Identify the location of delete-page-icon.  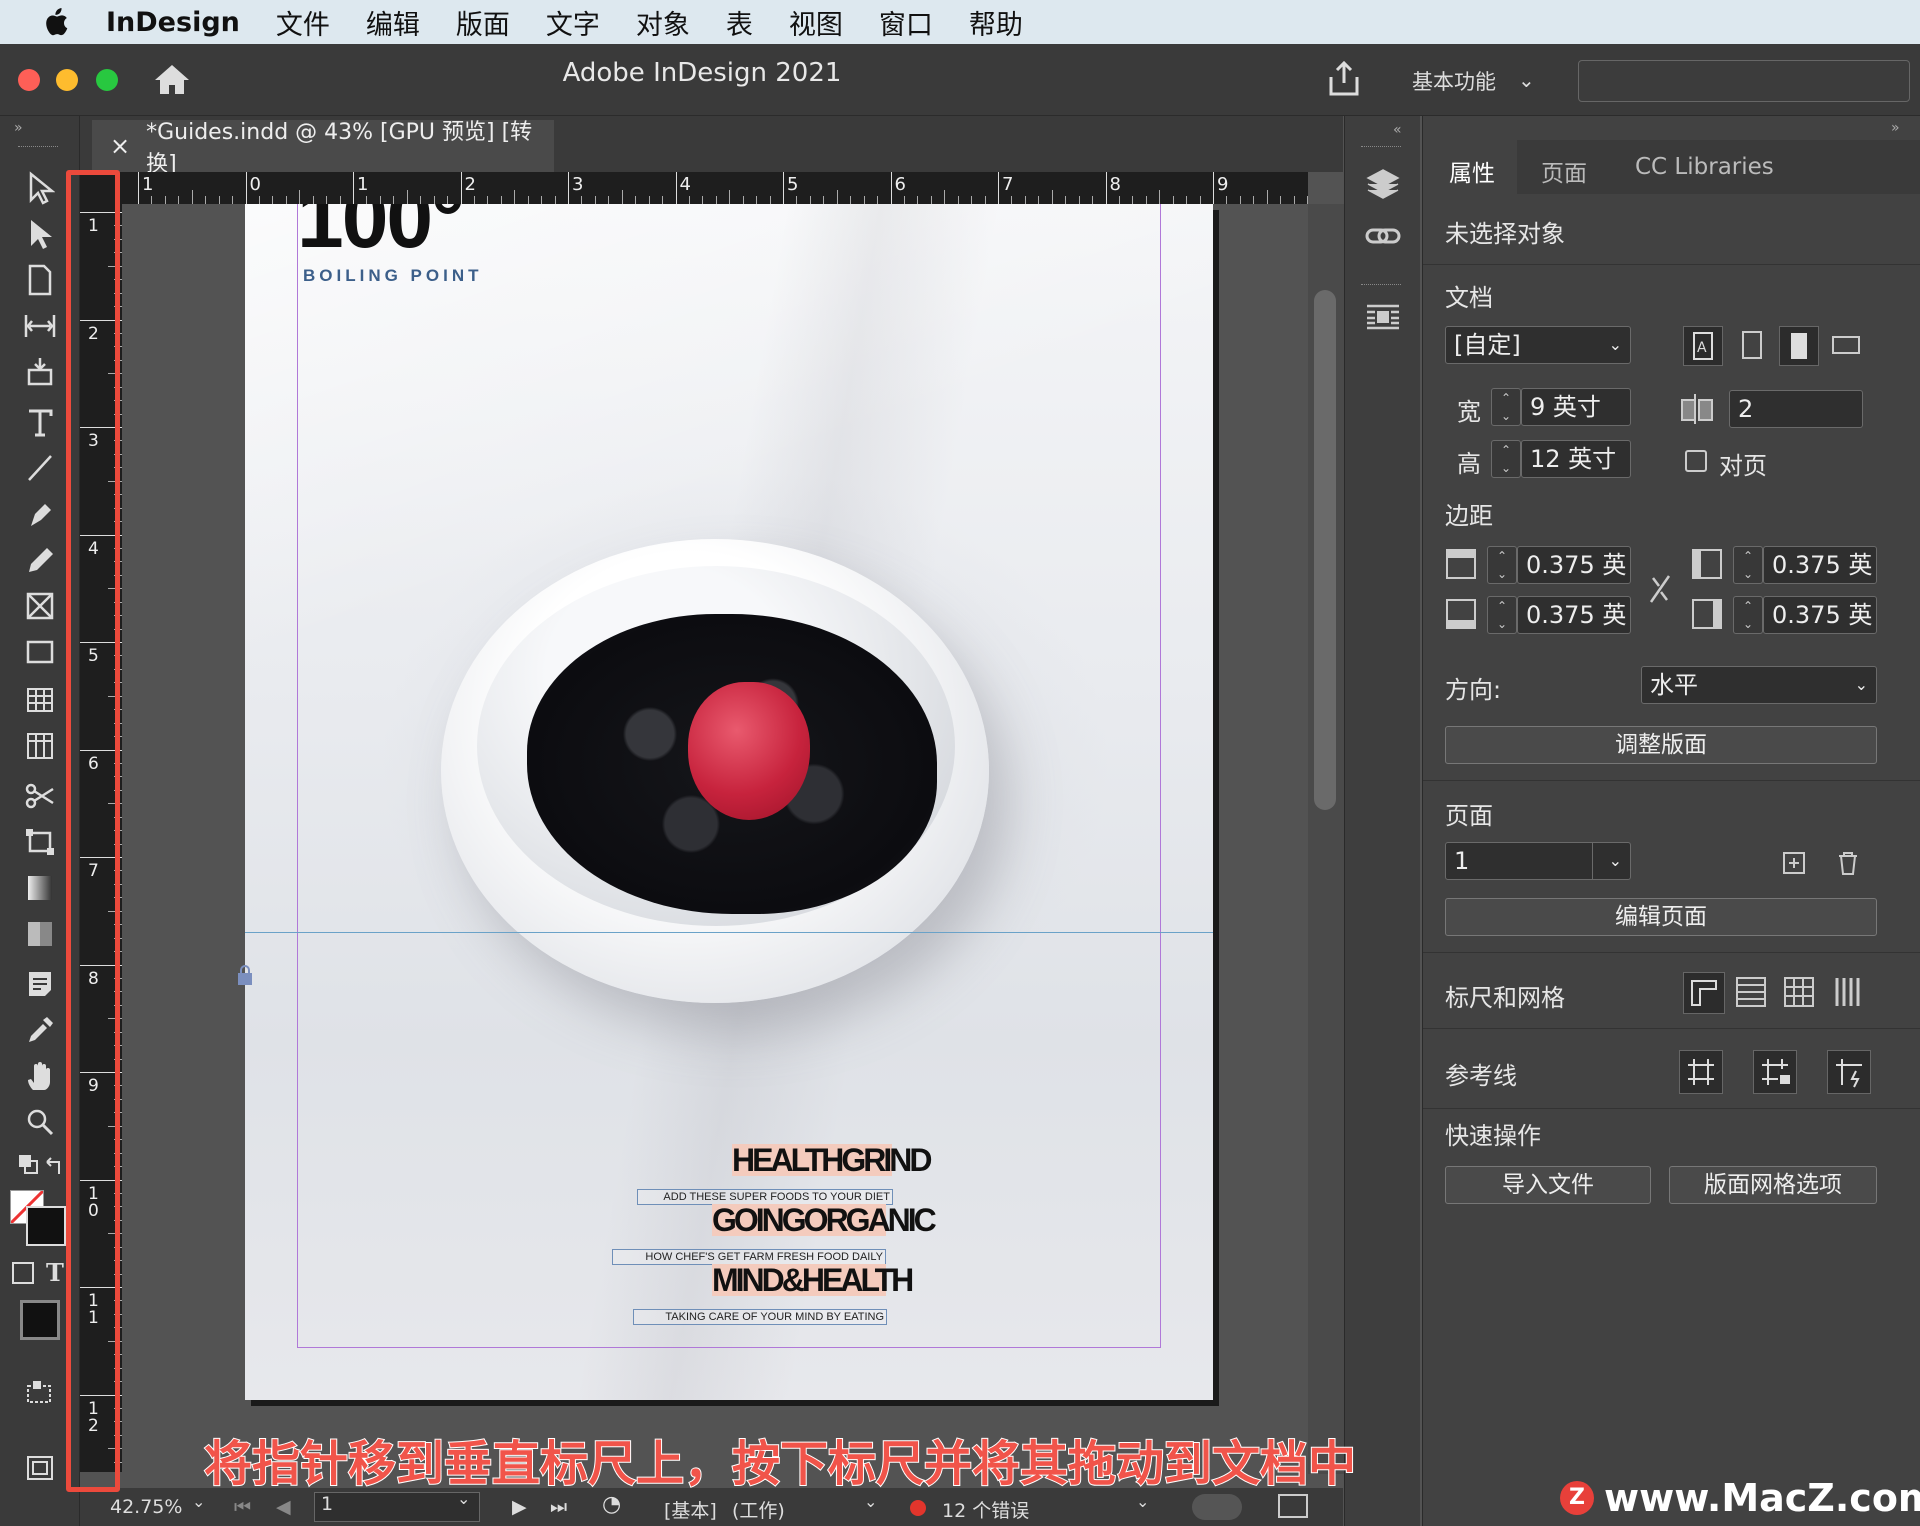
(1848, 865).